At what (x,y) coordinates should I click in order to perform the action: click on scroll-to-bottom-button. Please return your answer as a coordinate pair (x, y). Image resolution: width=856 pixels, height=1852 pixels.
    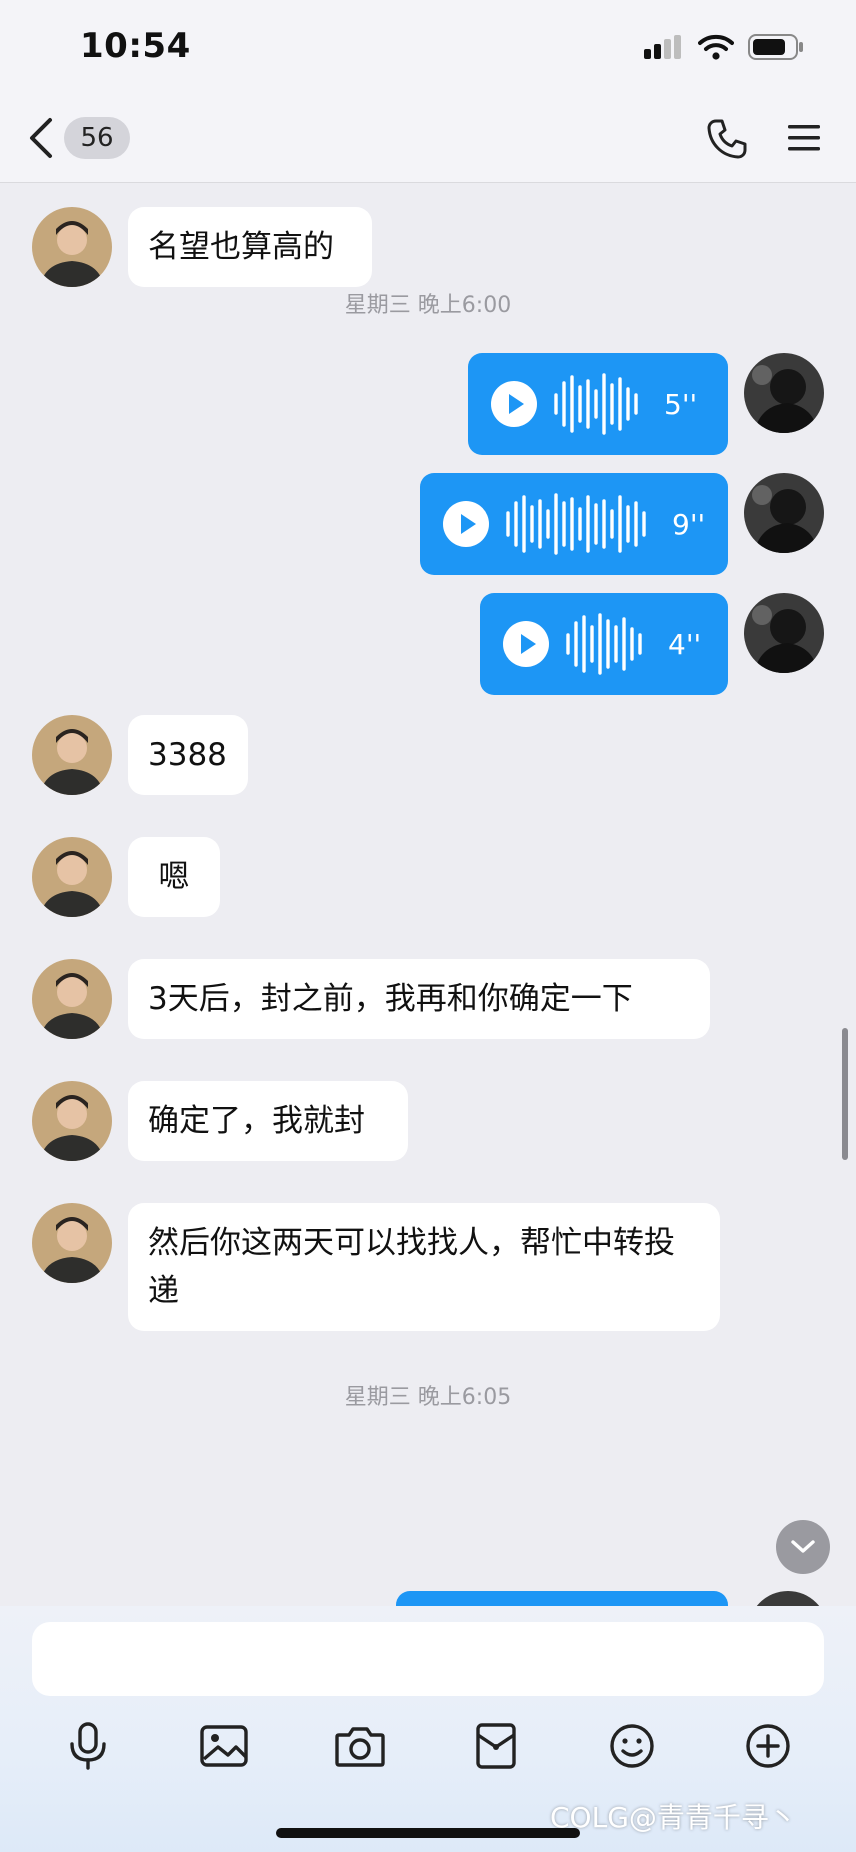
    Looking at the image, I should click on (803, 1547).